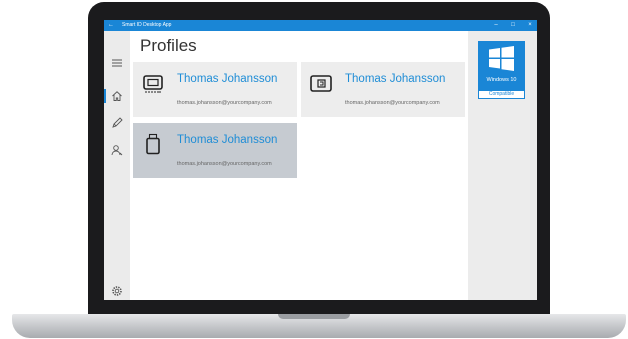 The image size is (628, 339). Describe the element at coordinates (501, 58) in the screenshot. I see `windows-logo-icon` at that location.